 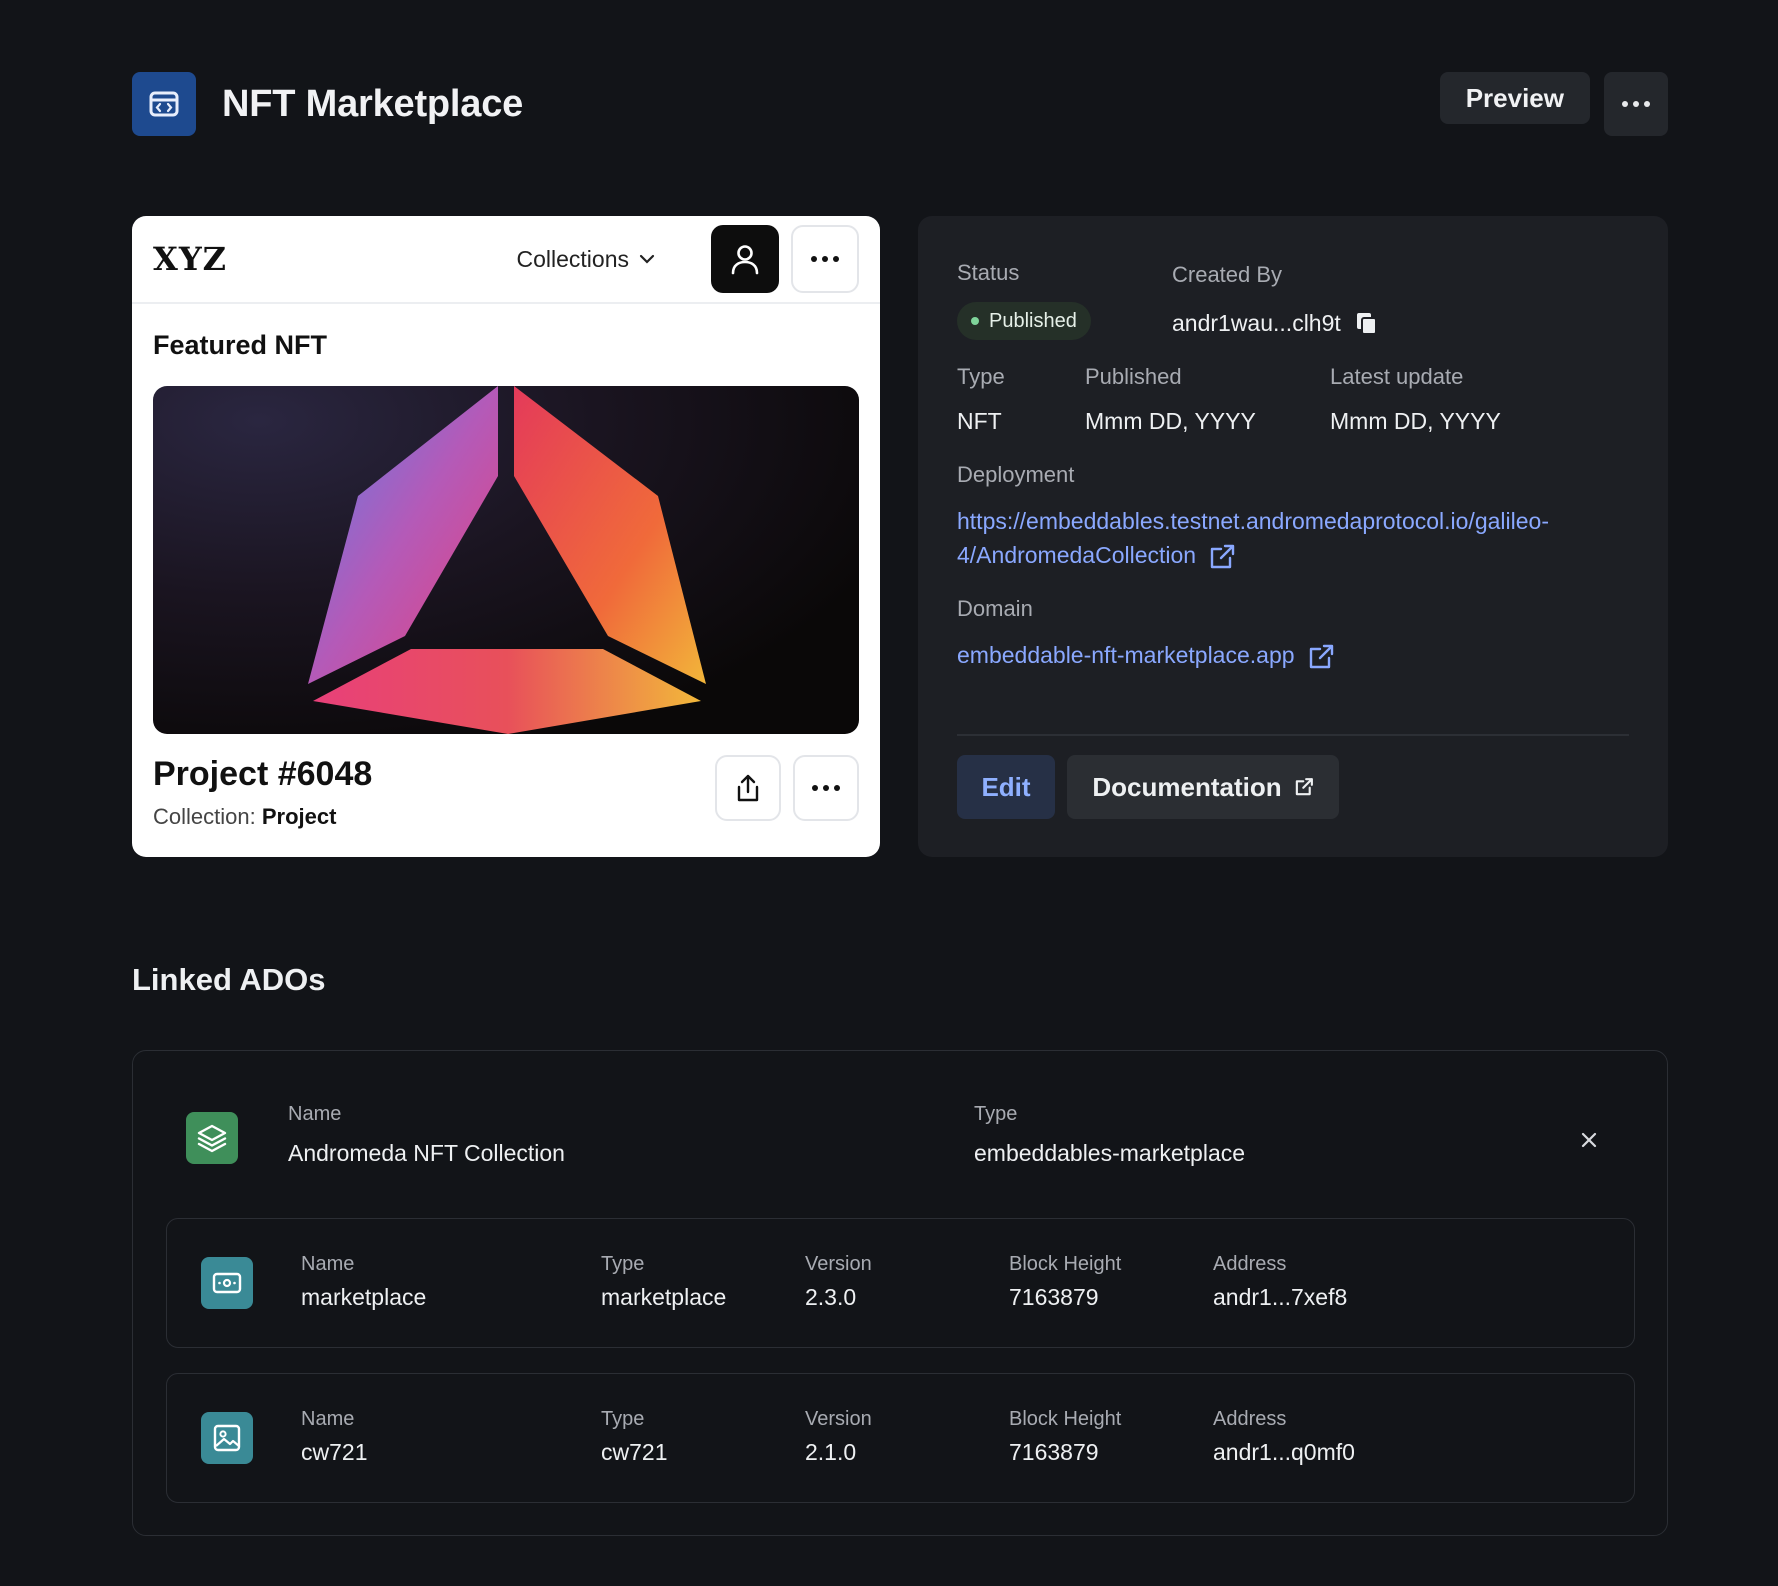 I want to click on collections-label: Collections, so click(x=573, y=258).